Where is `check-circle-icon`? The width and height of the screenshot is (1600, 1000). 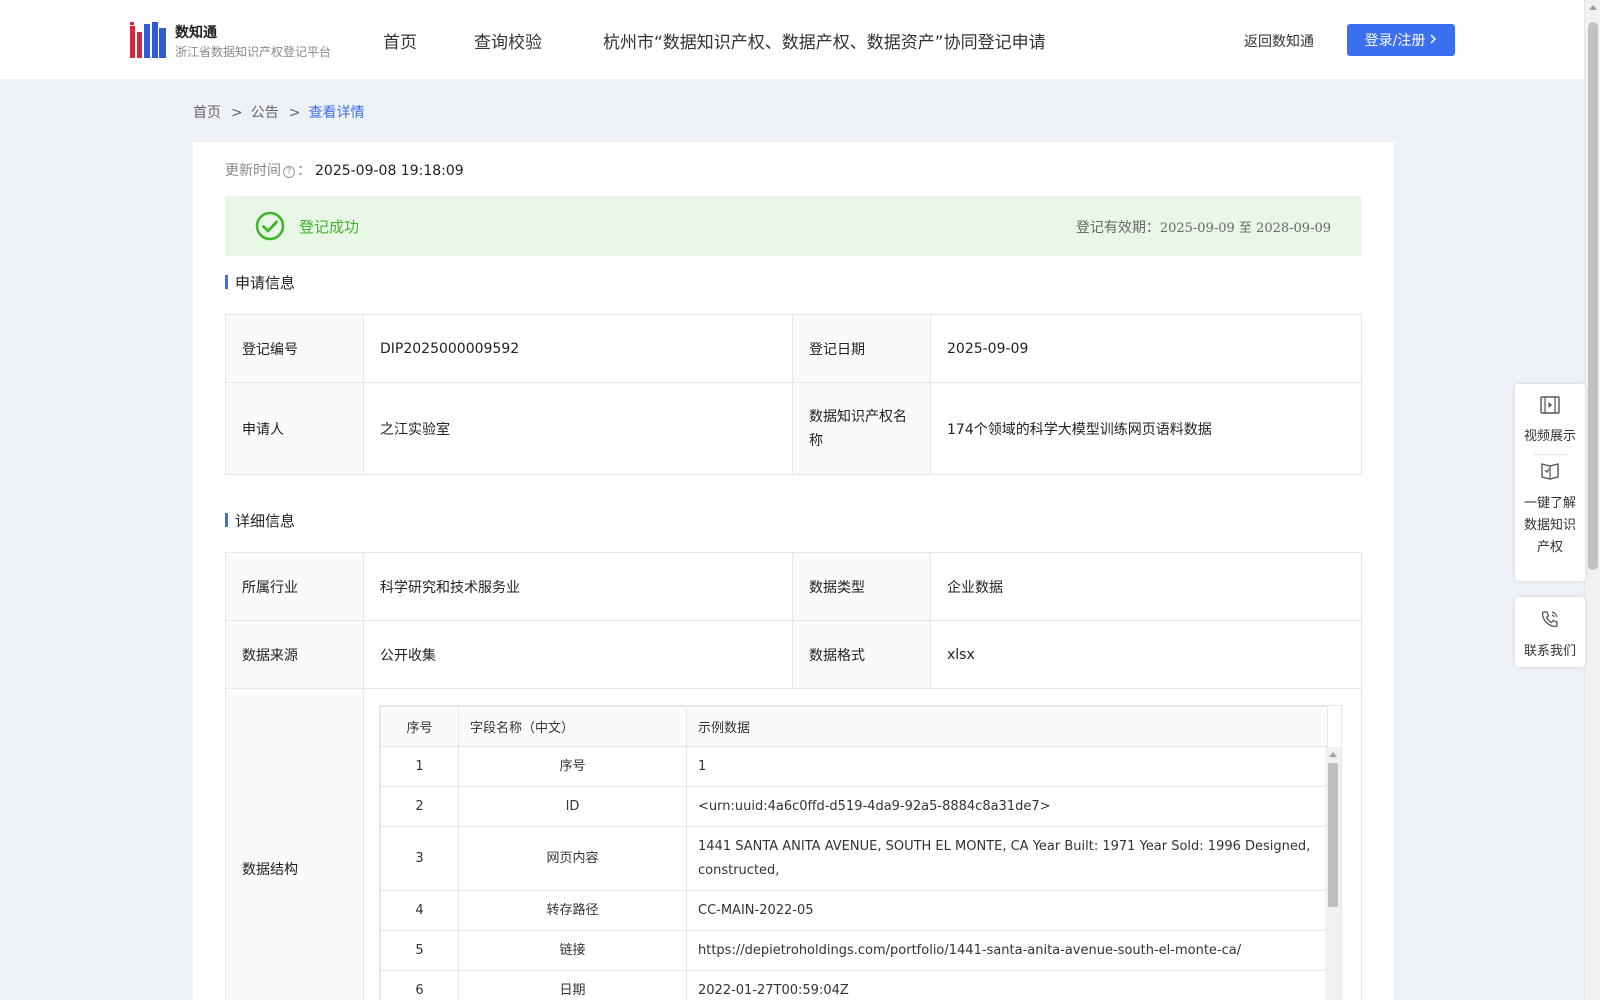 check-circle-icon is located at coordinates (270, 226).